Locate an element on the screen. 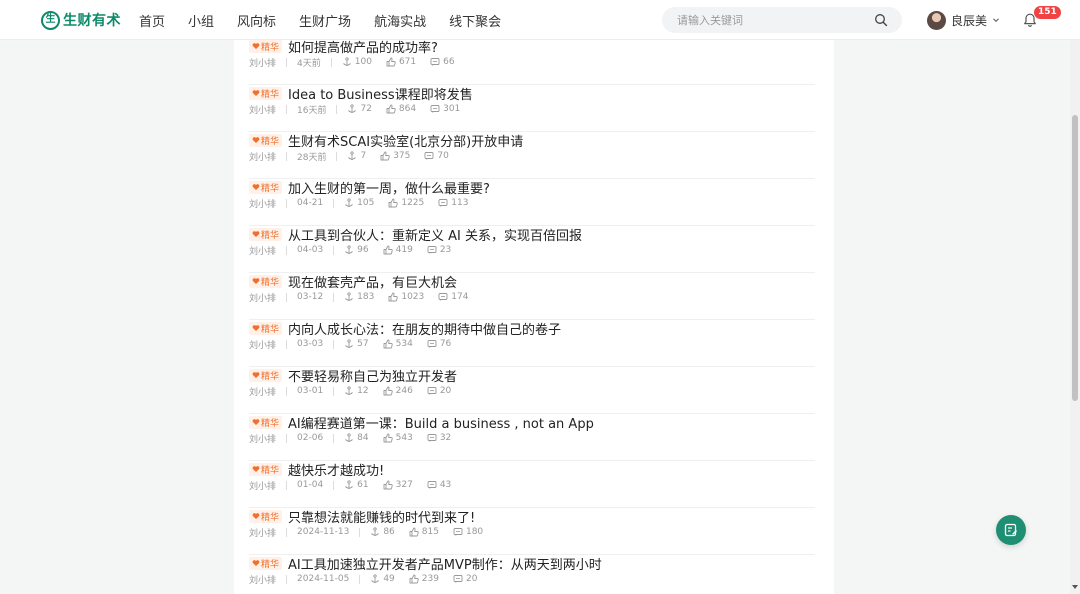 This screenshot has width=1080, height=594. comment-count: 174 is located at coordinates (453, 297).